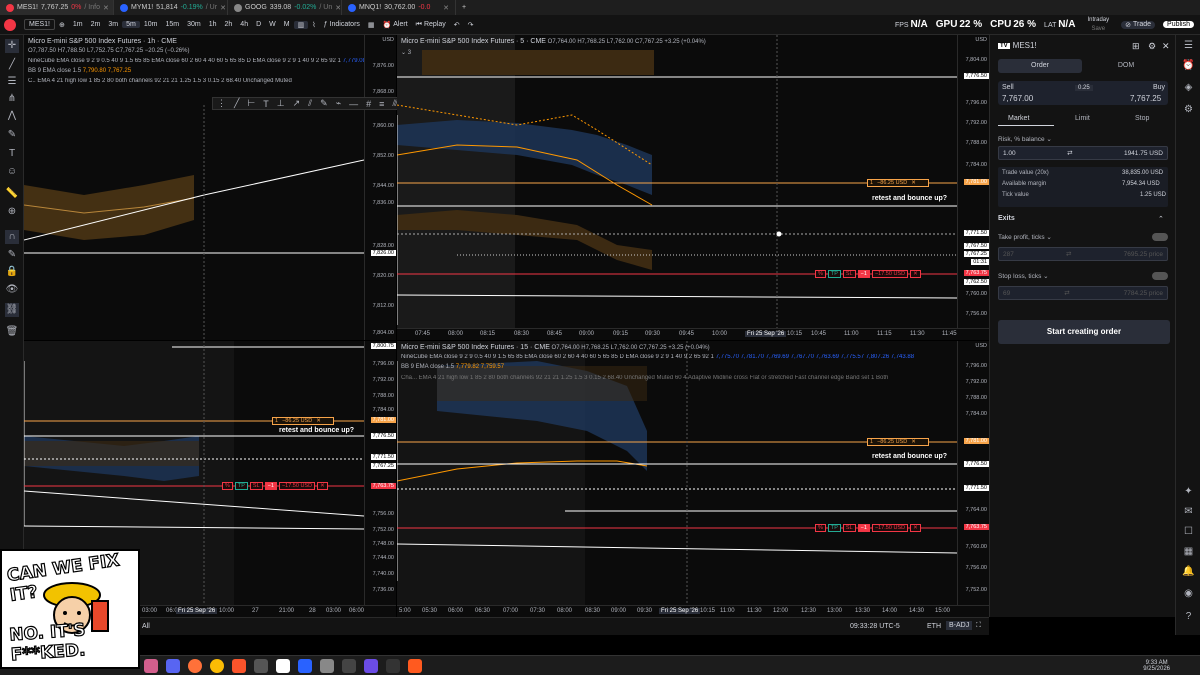 Image resolution: width=1200 pixels, height=675 pixels. I want to click on stop-loss-input: 69 ⇄ 7784.25 price, so click(1083, 293).